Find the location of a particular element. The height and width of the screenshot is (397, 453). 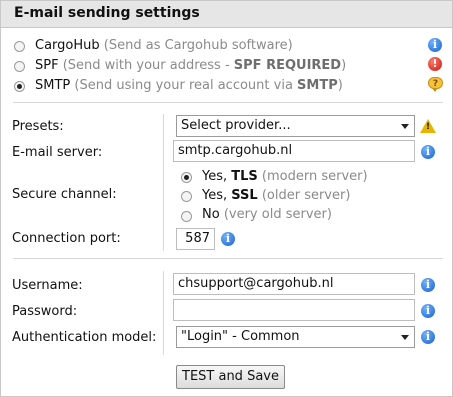

username-label: Username: is located at coordinates (47, 285).